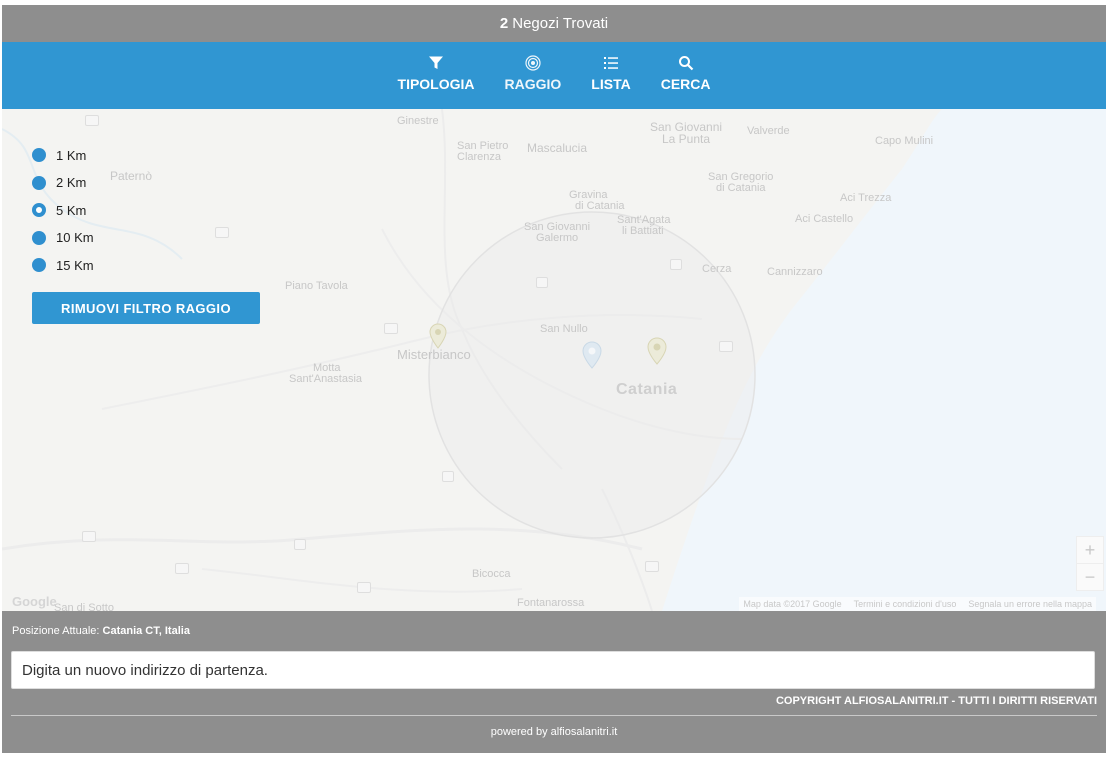 The width and height of the screenshot is (1108, 757). What do you see at coordinates (647, 389) in the screenshot?
I see `map-label-catania: Catania` at bounding box center [647, 389].